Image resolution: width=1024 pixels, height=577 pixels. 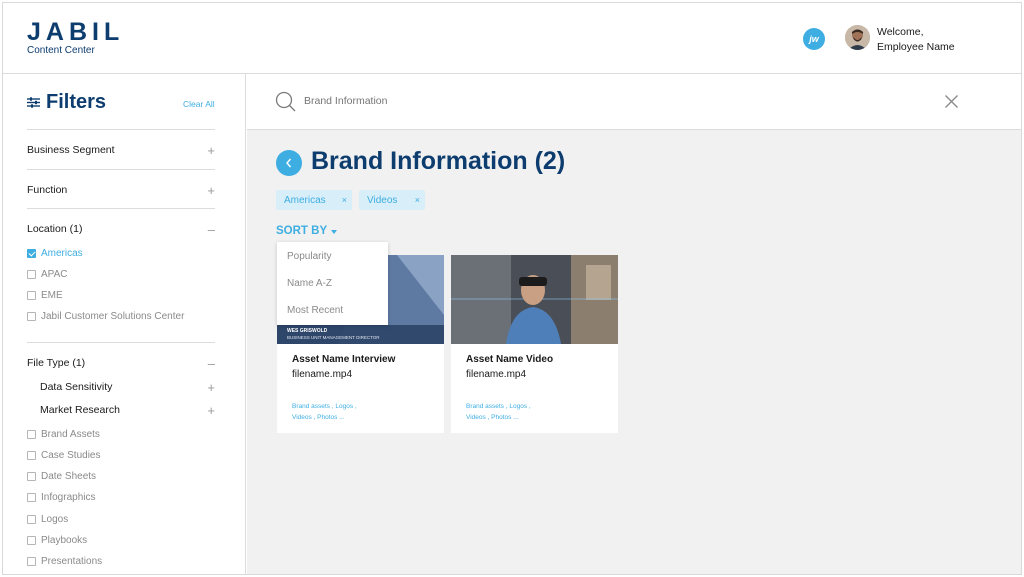 I want to click on search-input, so click(x=604, y=101).